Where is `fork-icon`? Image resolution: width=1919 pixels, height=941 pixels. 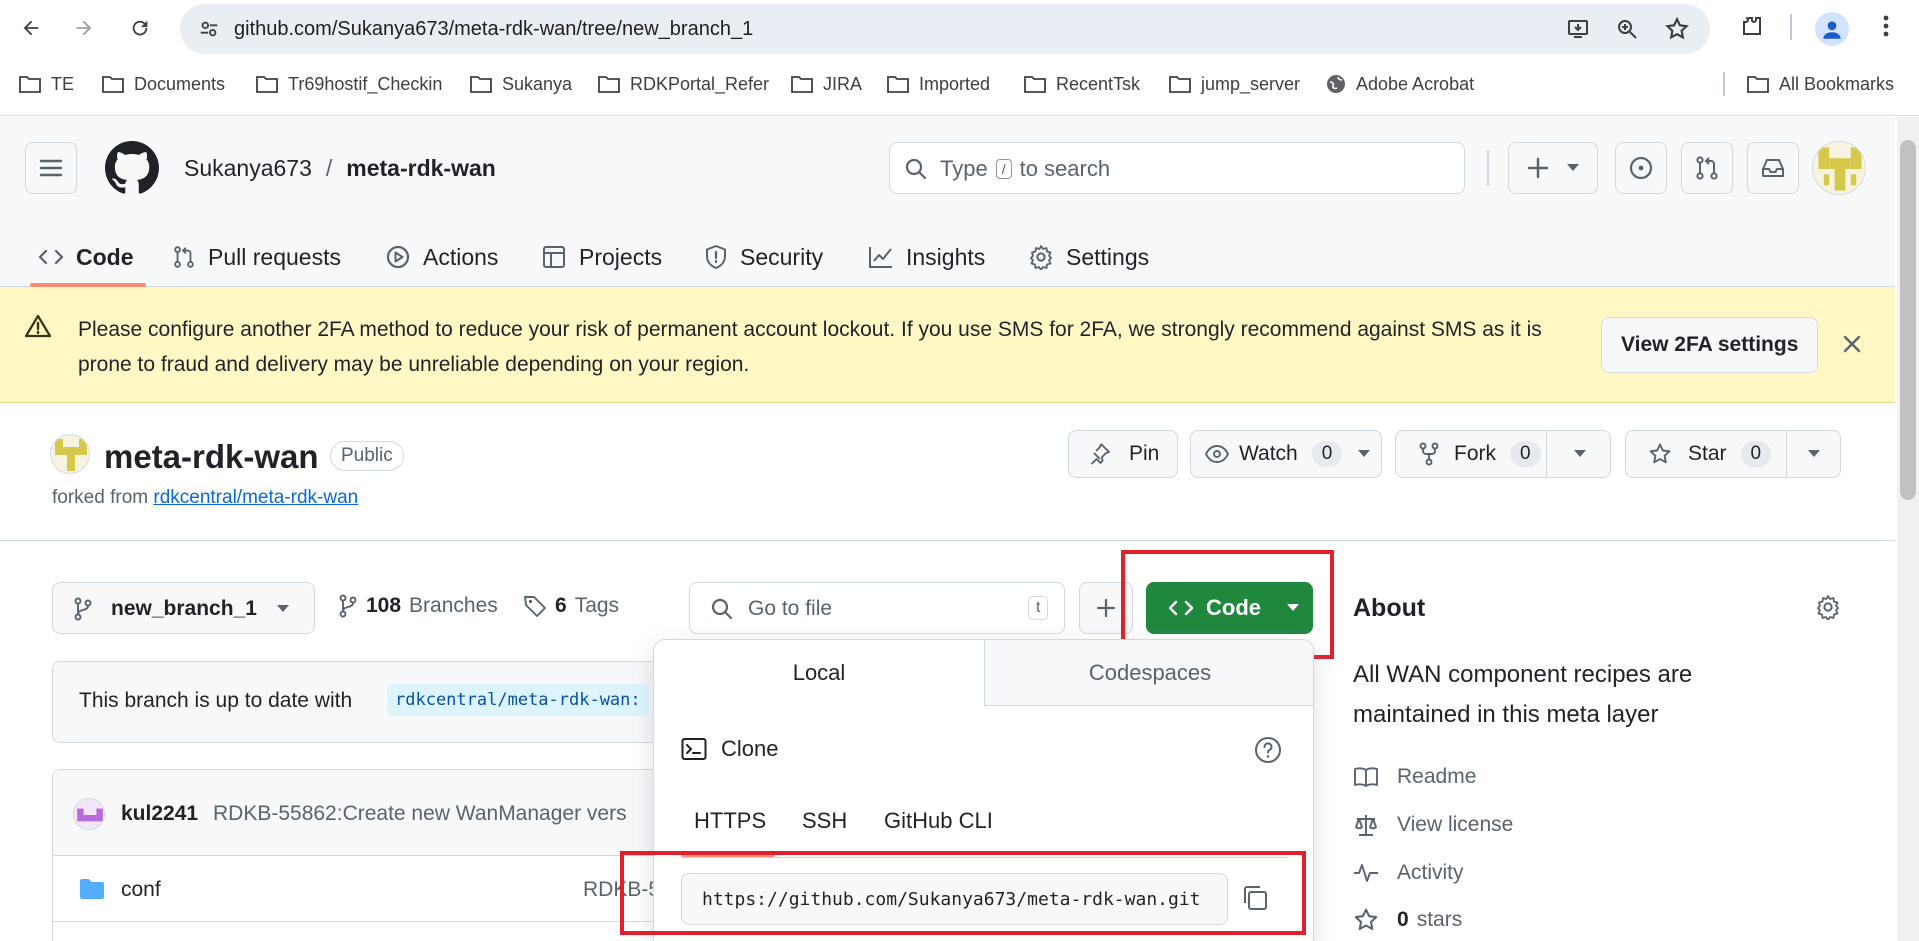
fork-icon is located at coordinates (1429, 454).